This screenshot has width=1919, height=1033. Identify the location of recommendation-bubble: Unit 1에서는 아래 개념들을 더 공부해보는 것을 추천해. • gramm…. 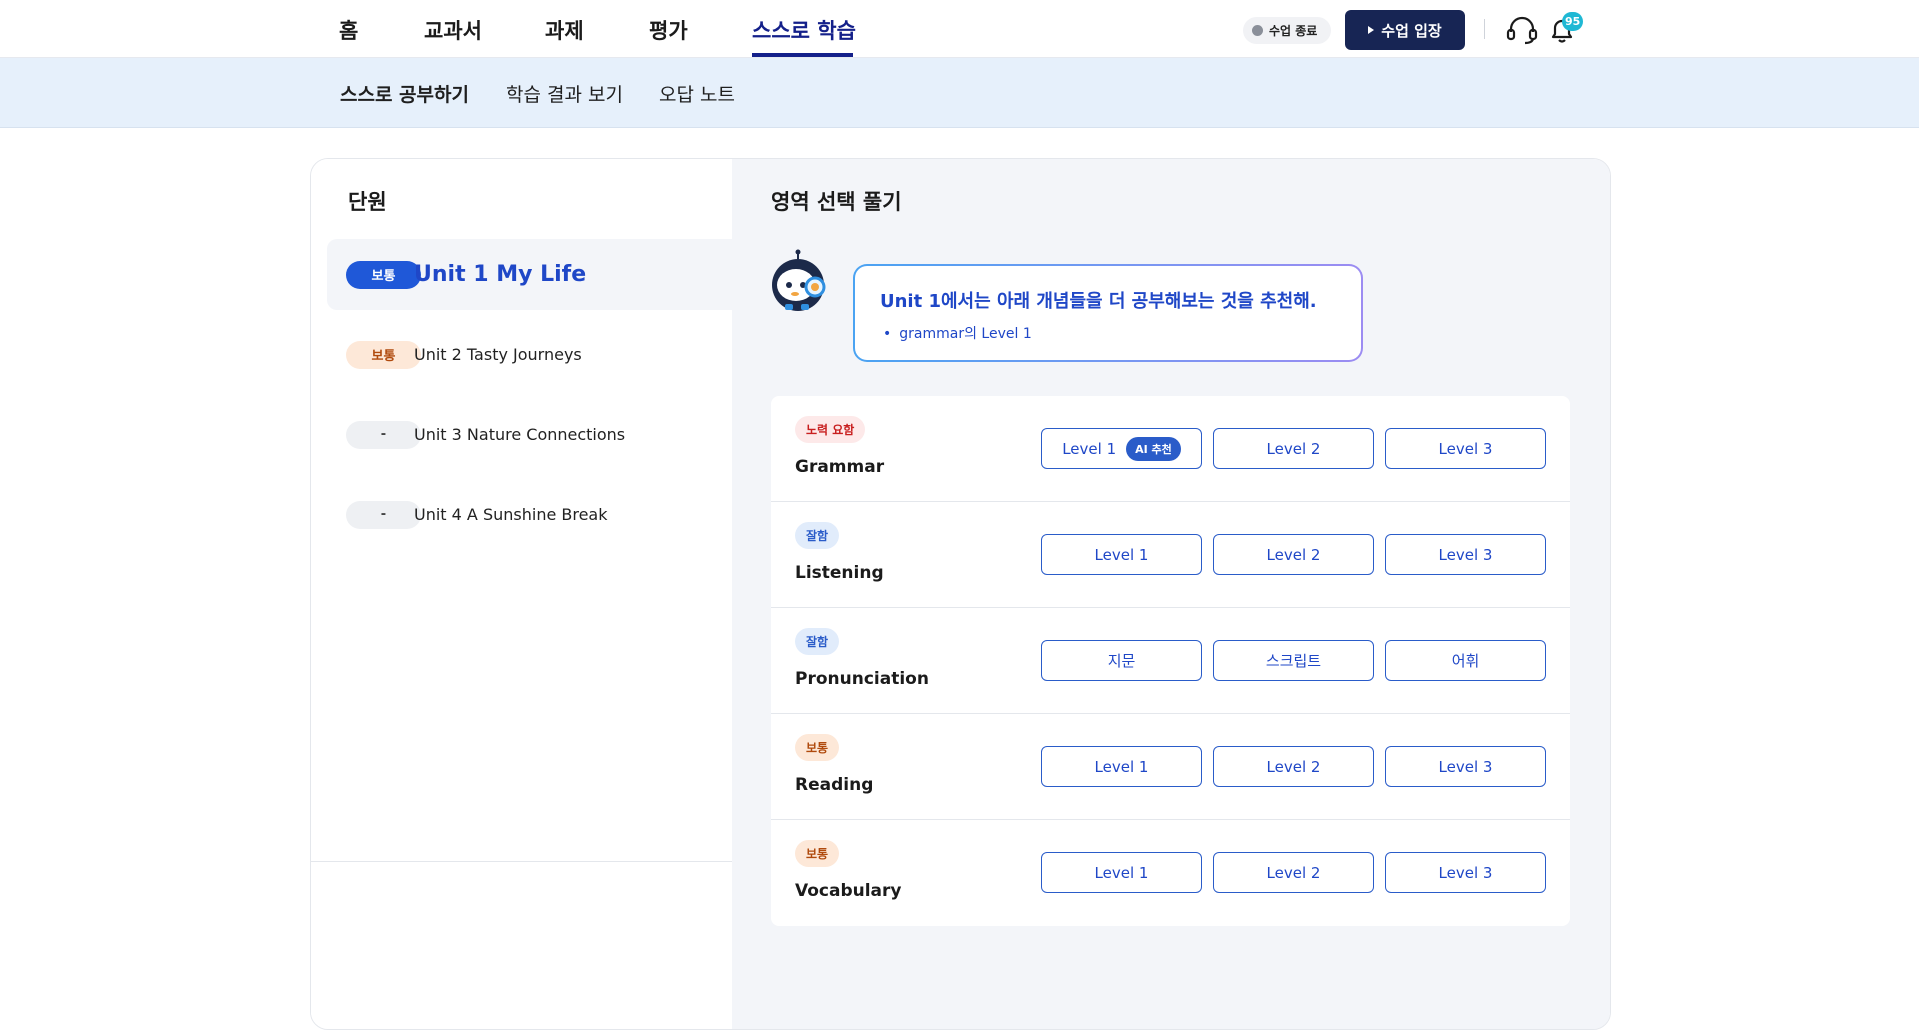
(1108, 313).